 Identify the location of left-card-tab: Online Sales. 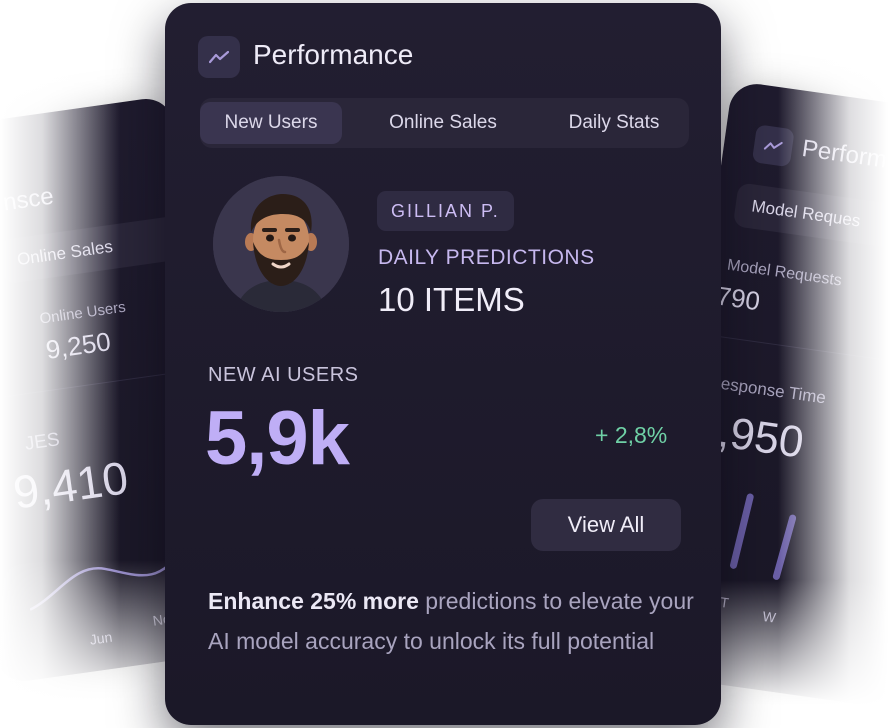
(91, 250).